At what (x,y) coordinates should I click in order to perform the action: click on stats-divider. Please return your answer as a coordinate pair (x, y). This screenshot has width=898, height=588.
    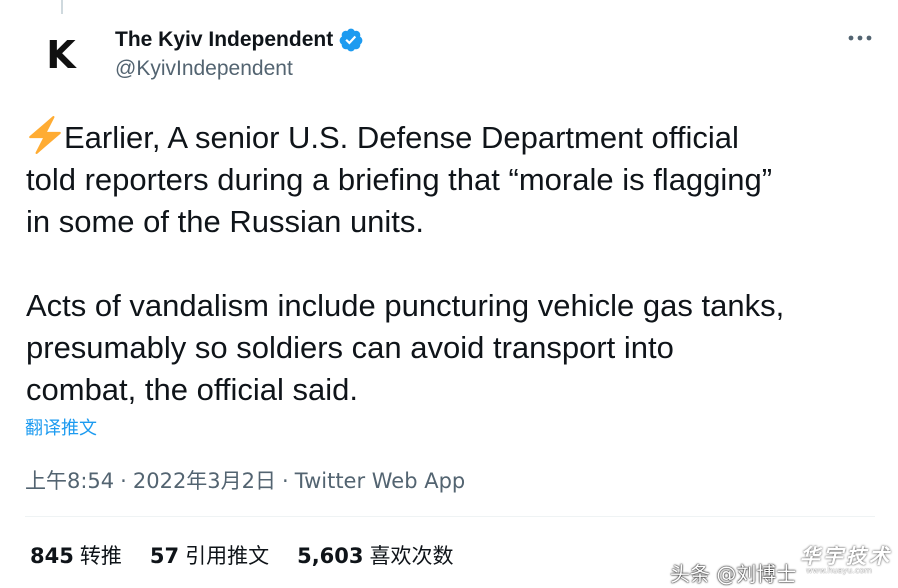
    Looking at the image, I should click on (450, 516).